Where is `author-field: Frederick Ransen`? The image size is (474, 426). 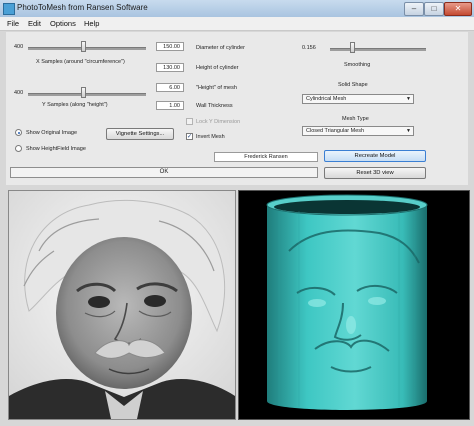
author-field: Frederick Ransen is located at coordinates (266, 157).